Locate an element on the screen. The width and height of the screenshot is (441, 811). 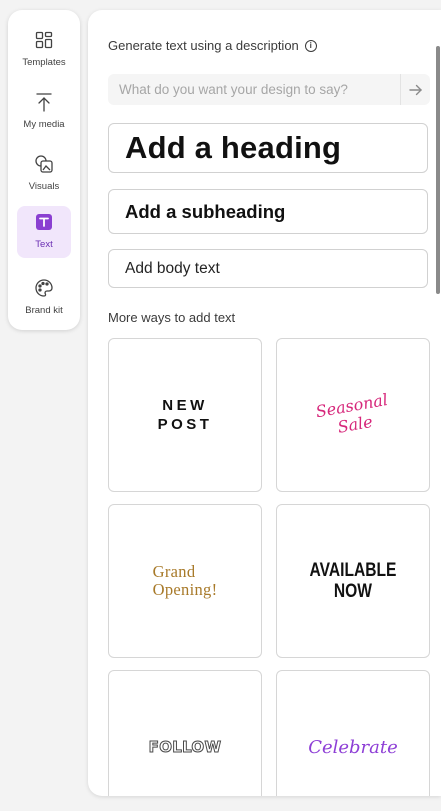
rail-item-visuals: Visuals is located at coordinates (44, 174).